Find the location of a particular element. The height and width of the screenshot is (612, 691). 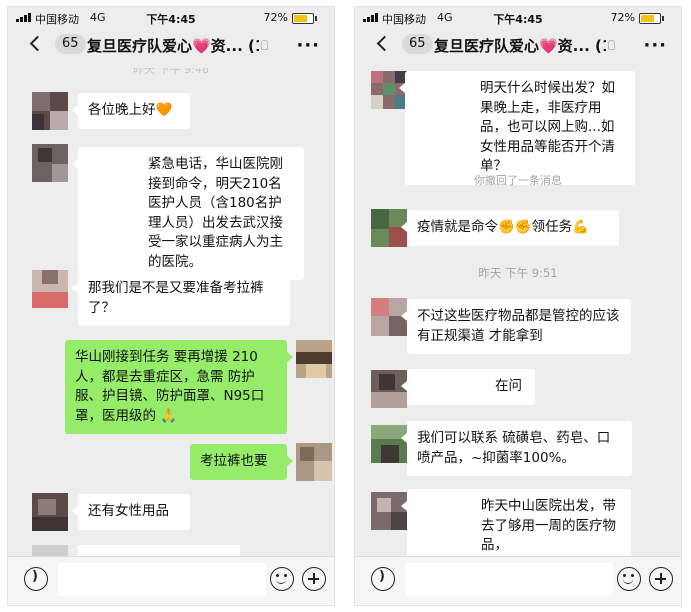

timestamp: 昨天 下午 9:51 is located at coordinates (518, 273).